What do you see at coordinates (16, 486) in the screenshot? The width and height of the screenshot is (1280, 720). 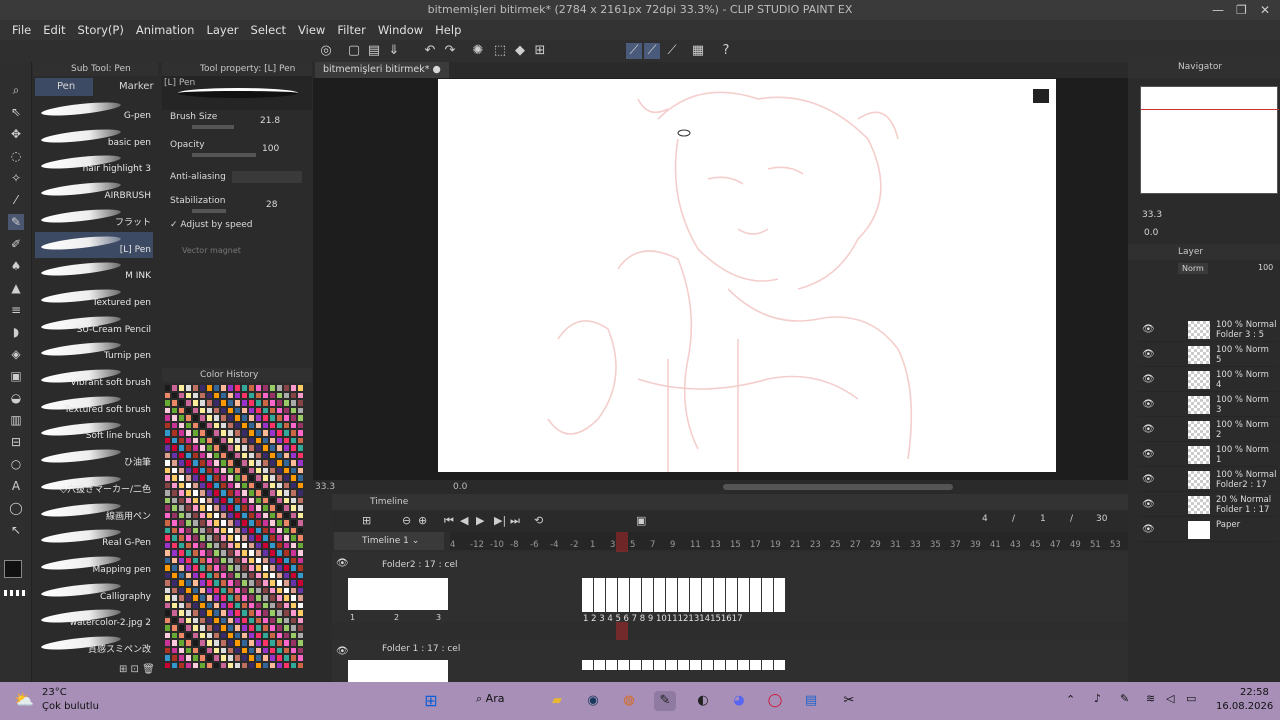 I see `text-icon: A` at bounding box center [16, 486].